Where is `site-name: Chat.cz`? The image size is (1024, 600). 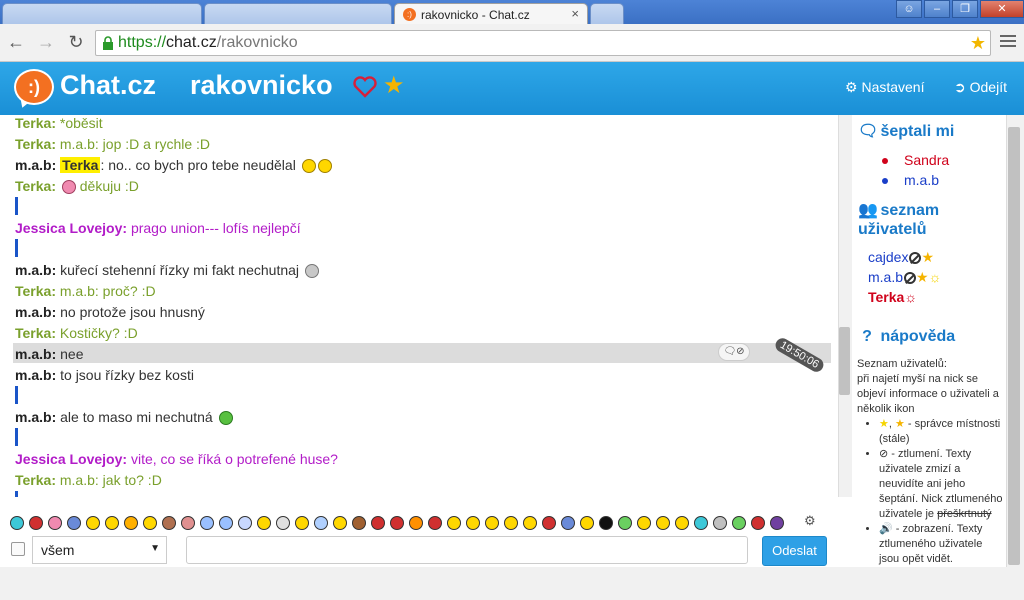
site-name: Chat.cz is located at coordinates (108, 85).